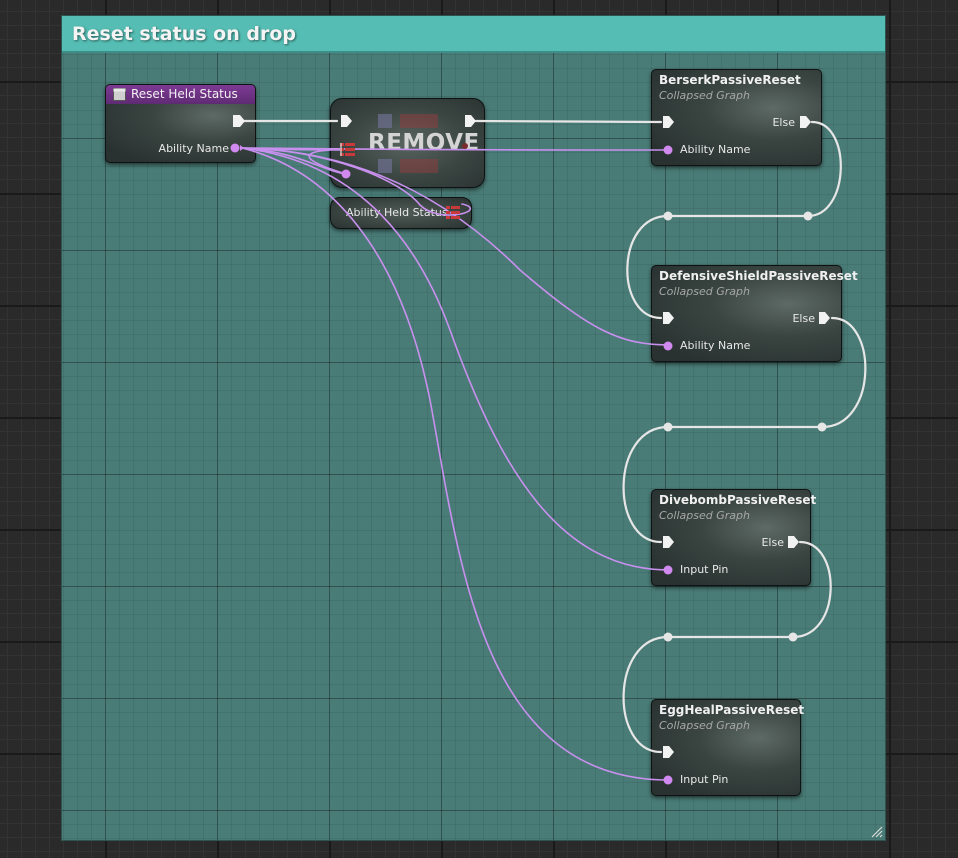 This screenshot has width=958, height=858. I want to click on exec-wire-defensive-else, so click(744, 430).